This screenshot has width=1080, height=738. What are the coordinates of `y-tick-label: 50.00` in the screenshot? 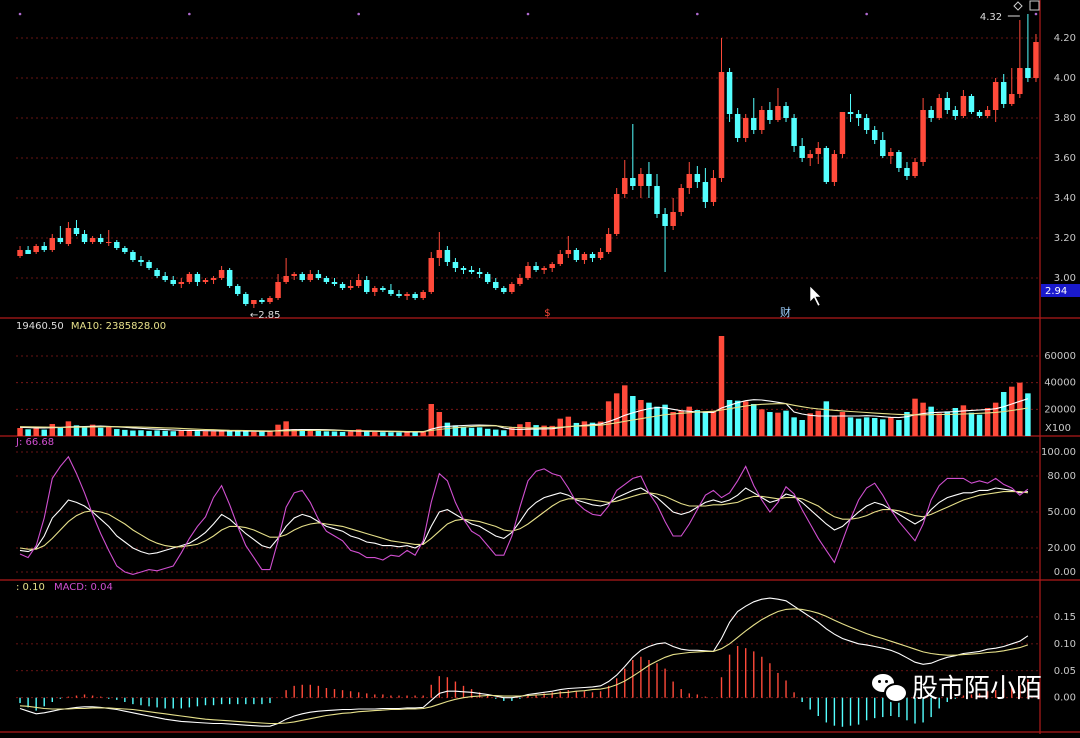 It's located at (1061, 512).